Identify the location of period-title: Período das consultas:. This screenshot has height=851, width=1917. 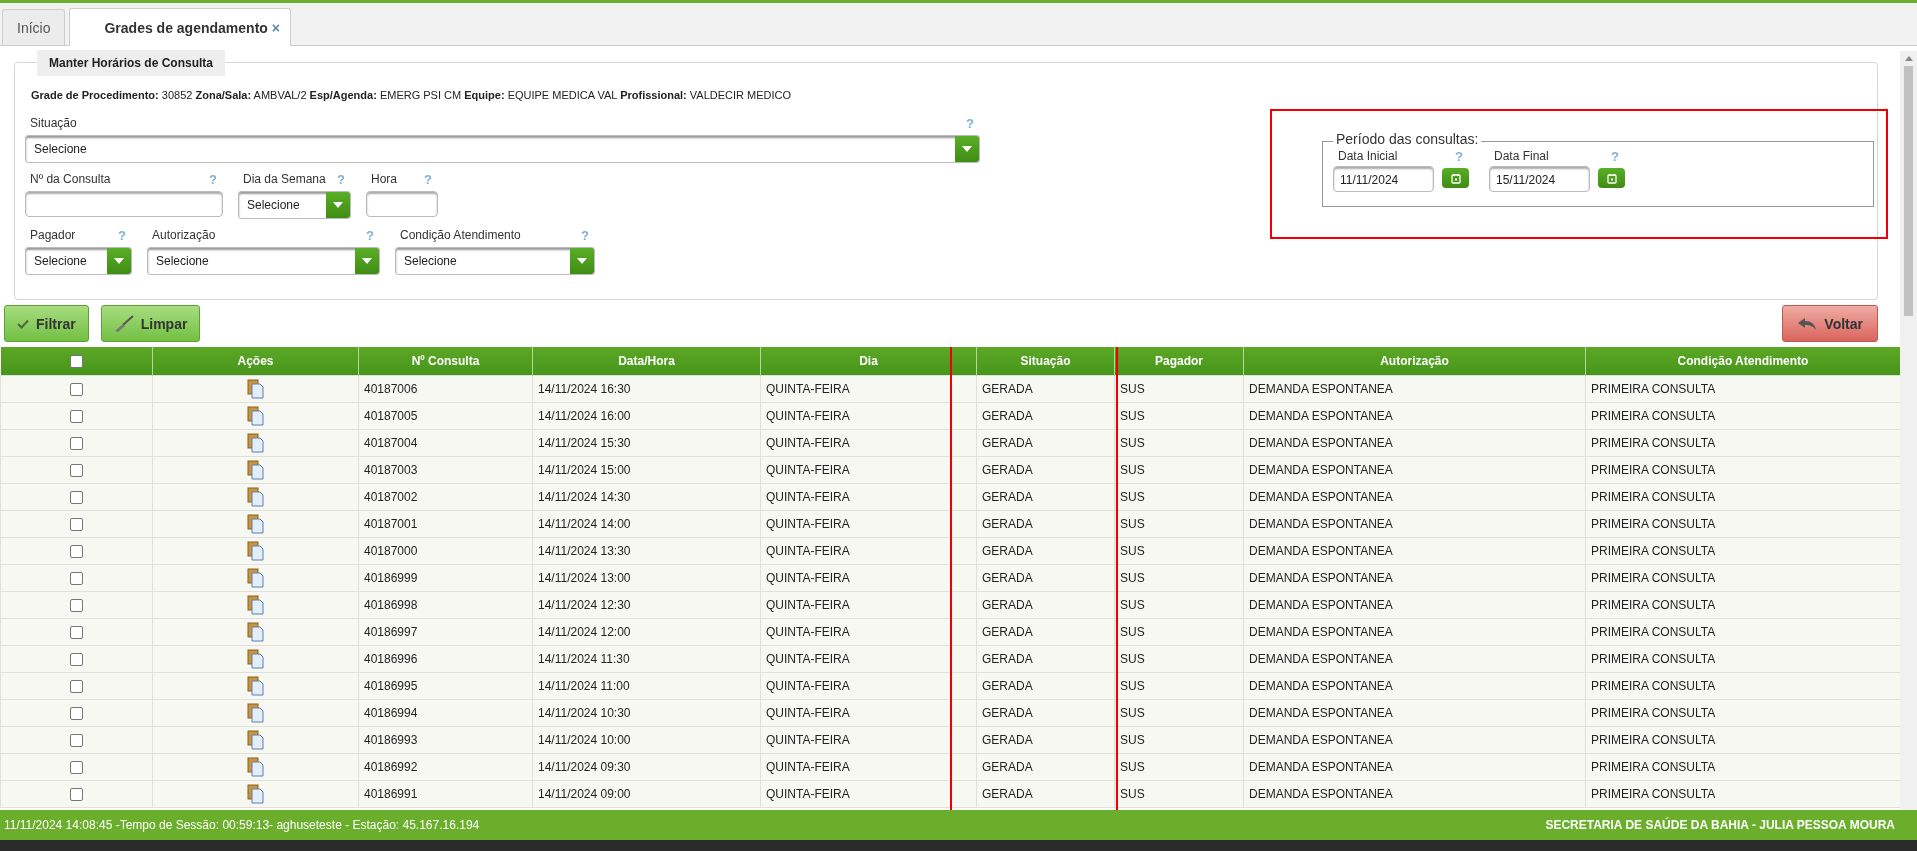
(1407, 139).